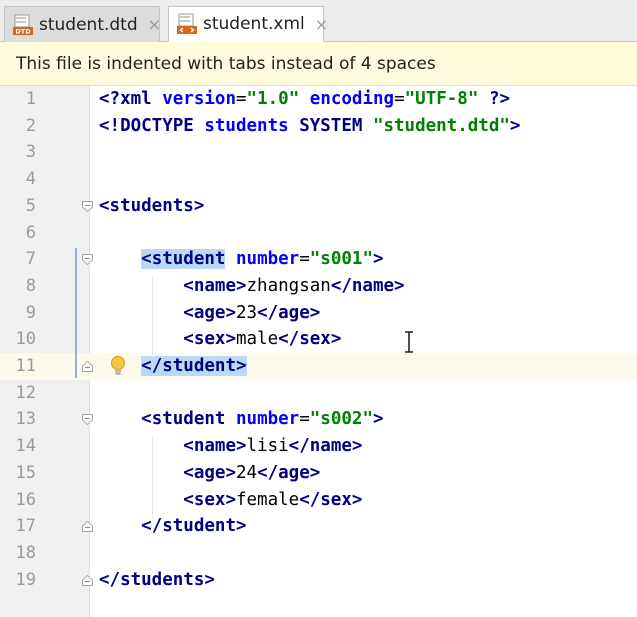  Describe the element at coordinates (25, 339) in the screenshot. I see `line-number: 10` at that location.